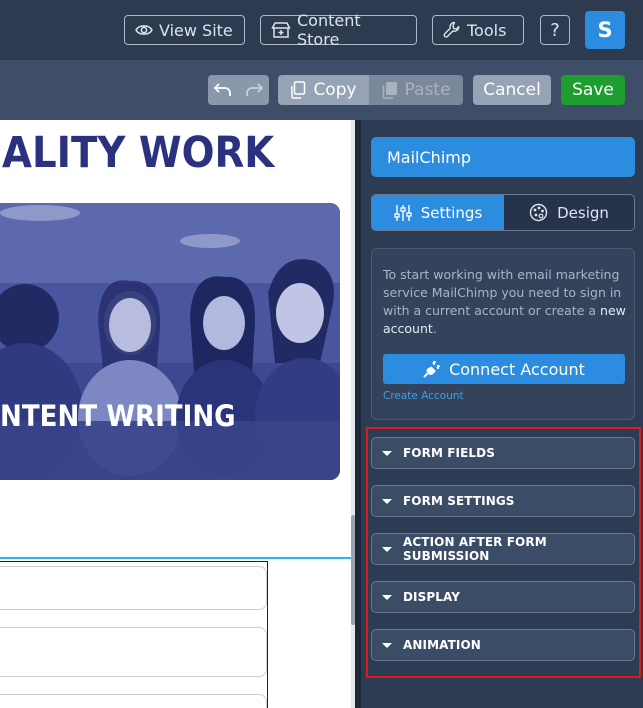 The width and height of the screenshot is (643, 708). What do you see at coordinates (335, 90) in the screenshot?
I see `copy-label: Copy` at bounding box center [335, 90].